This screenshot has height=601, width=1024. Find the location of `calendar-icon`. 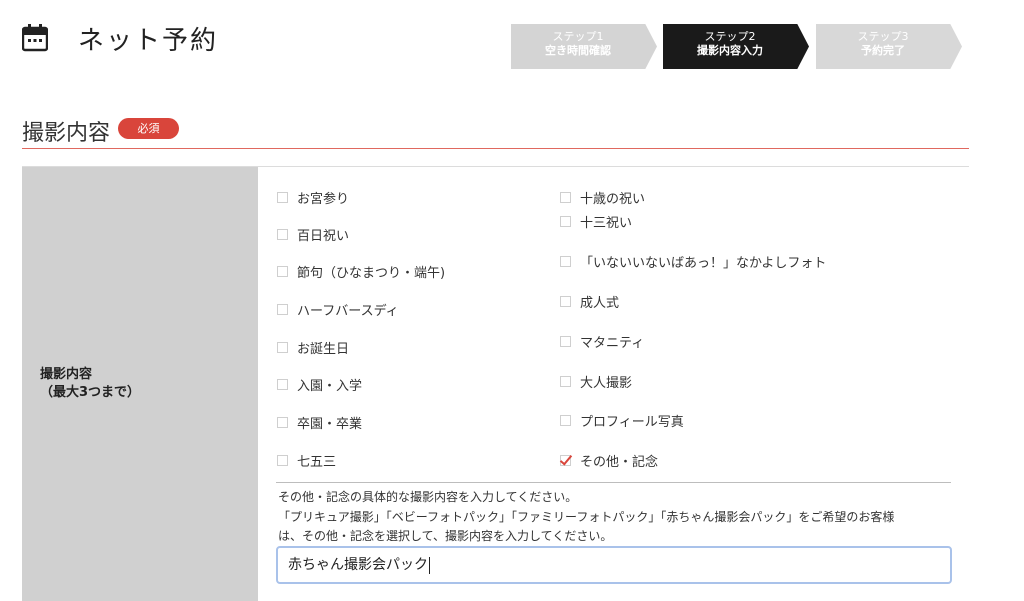

calendar-icon is located at coordinates (35, 38).